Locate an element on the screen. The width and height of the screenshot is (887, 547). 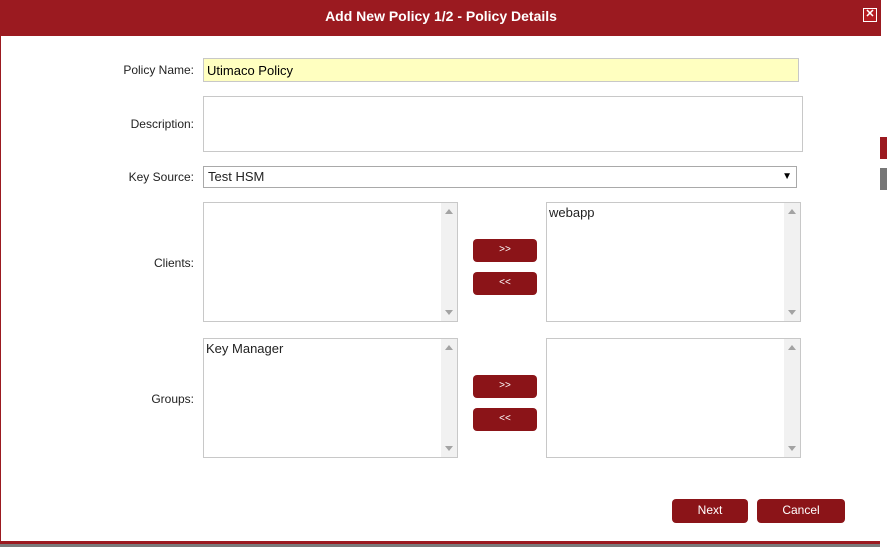
clients-available-list is located at coordinates (330, 262).